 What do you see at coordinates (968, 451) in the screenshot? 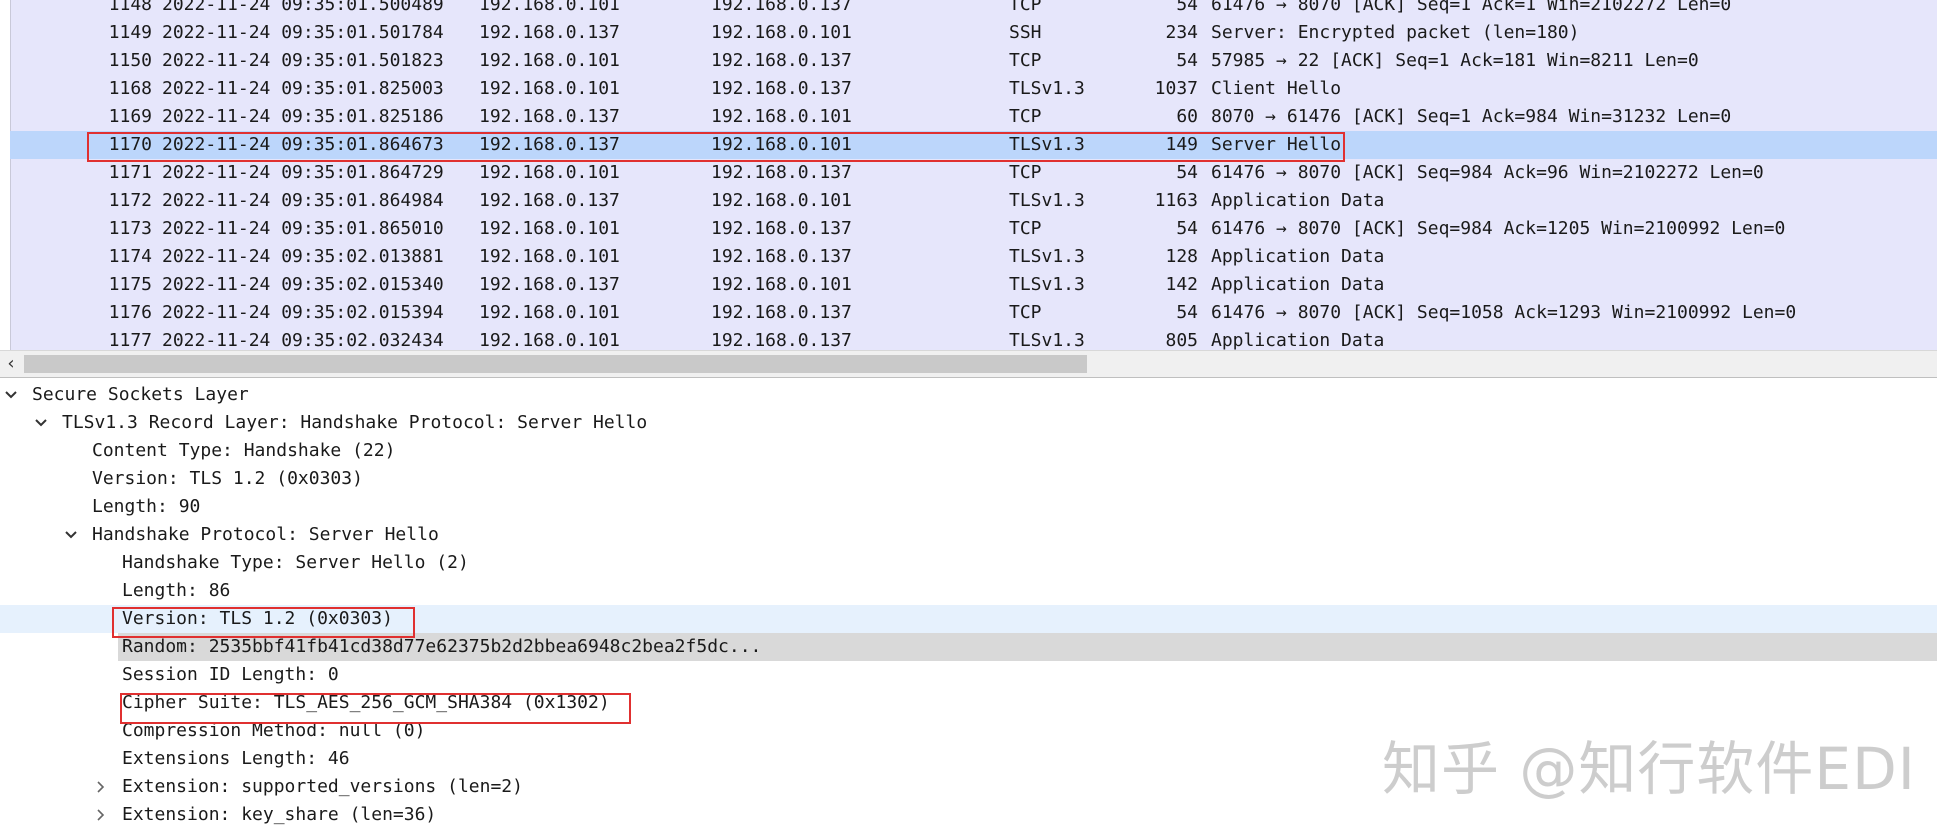
I see `tree-item-content-type: Content Type: Handshake (22)` at bounding box center [968, 451].